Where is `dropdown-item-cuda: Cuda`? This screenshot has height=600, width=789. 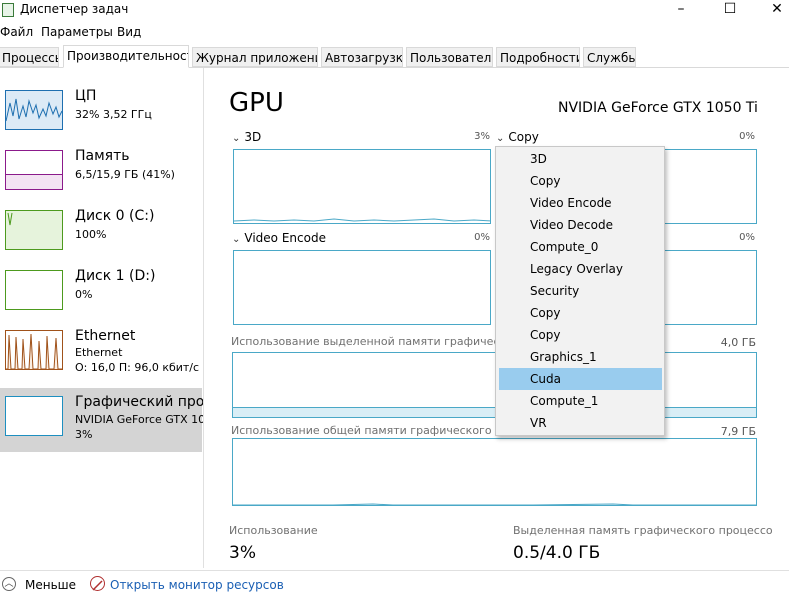 dropdown-item-cuda: Cuda is located at coordinates (580, 379).